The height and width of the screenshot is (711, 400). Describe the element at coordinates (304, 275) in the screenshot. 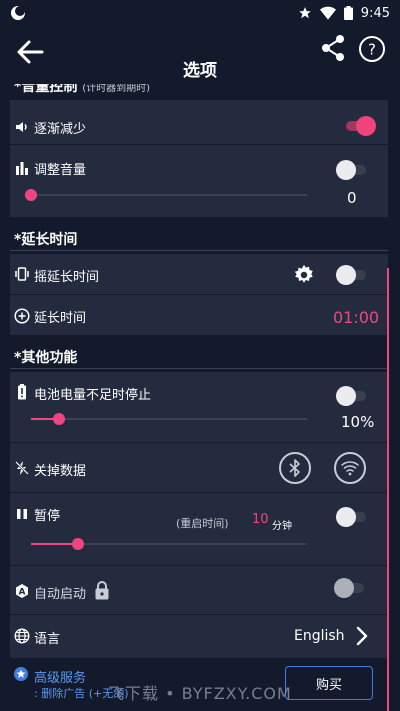

I see `gear-icon` at that location.